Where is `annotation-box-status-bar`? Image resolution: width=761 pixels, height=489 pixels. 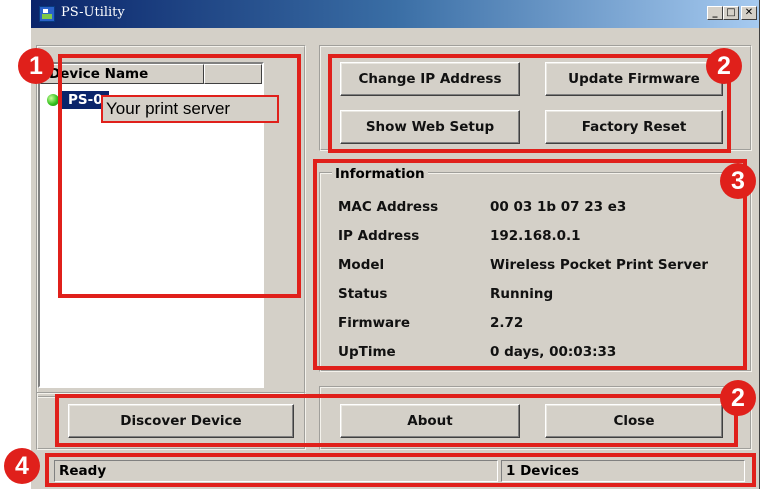 annotation-box-status-bar is located at coordinates (400, 470).